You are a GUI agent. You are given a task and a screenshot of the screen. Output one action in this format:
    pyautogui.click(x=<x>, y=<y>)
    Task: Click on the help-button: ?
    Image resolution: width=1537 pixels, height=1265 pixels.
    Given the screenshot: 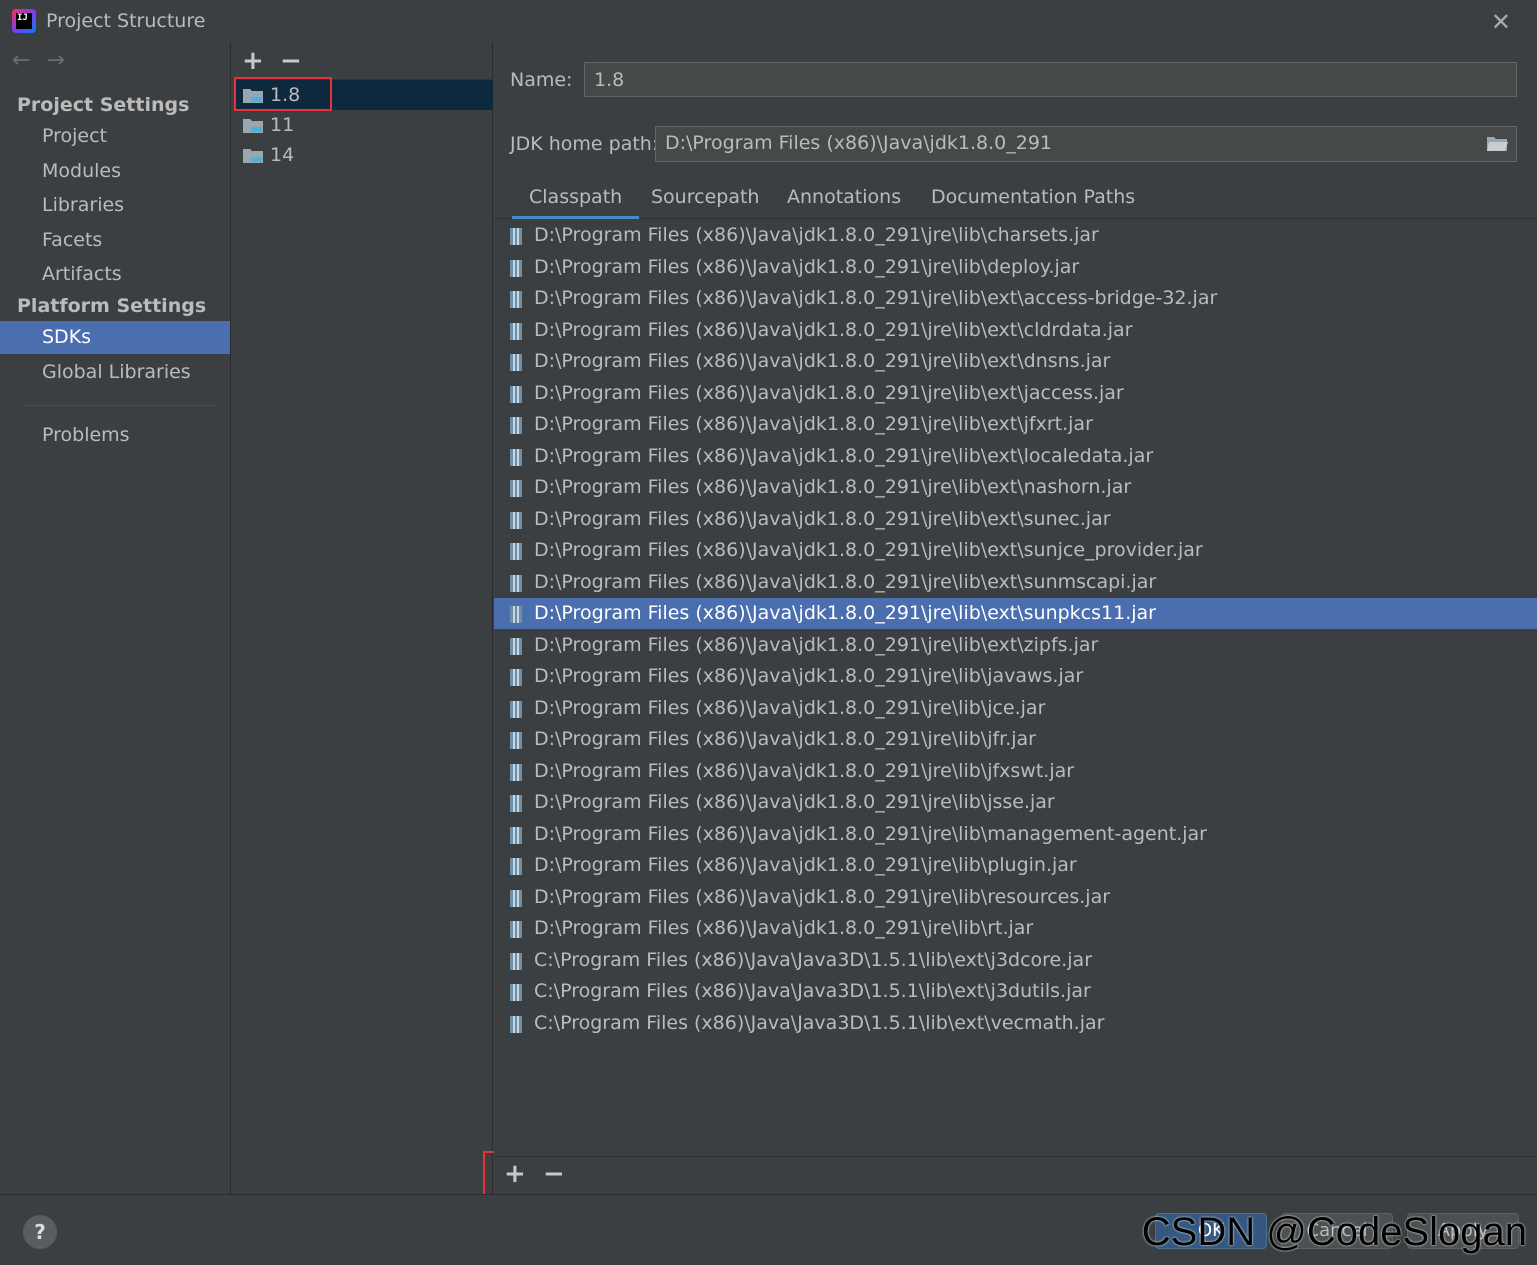 What is the action you would take?
    pyautogui.click(x=40, y=1232)
    